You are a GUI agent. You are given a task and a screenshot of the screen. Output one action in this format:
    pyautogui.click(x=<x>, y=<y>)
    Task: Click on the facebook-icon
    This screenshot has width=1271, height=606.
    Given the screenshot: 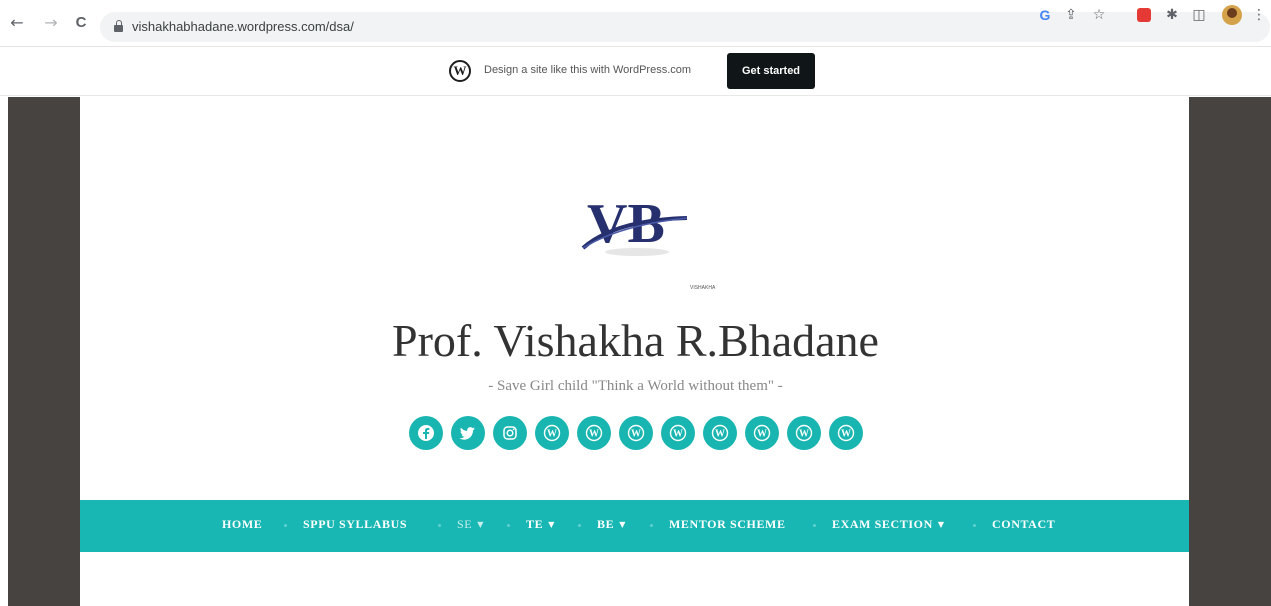 What is the action you would take?
    pyautogui.click(x=426, y=433)
    